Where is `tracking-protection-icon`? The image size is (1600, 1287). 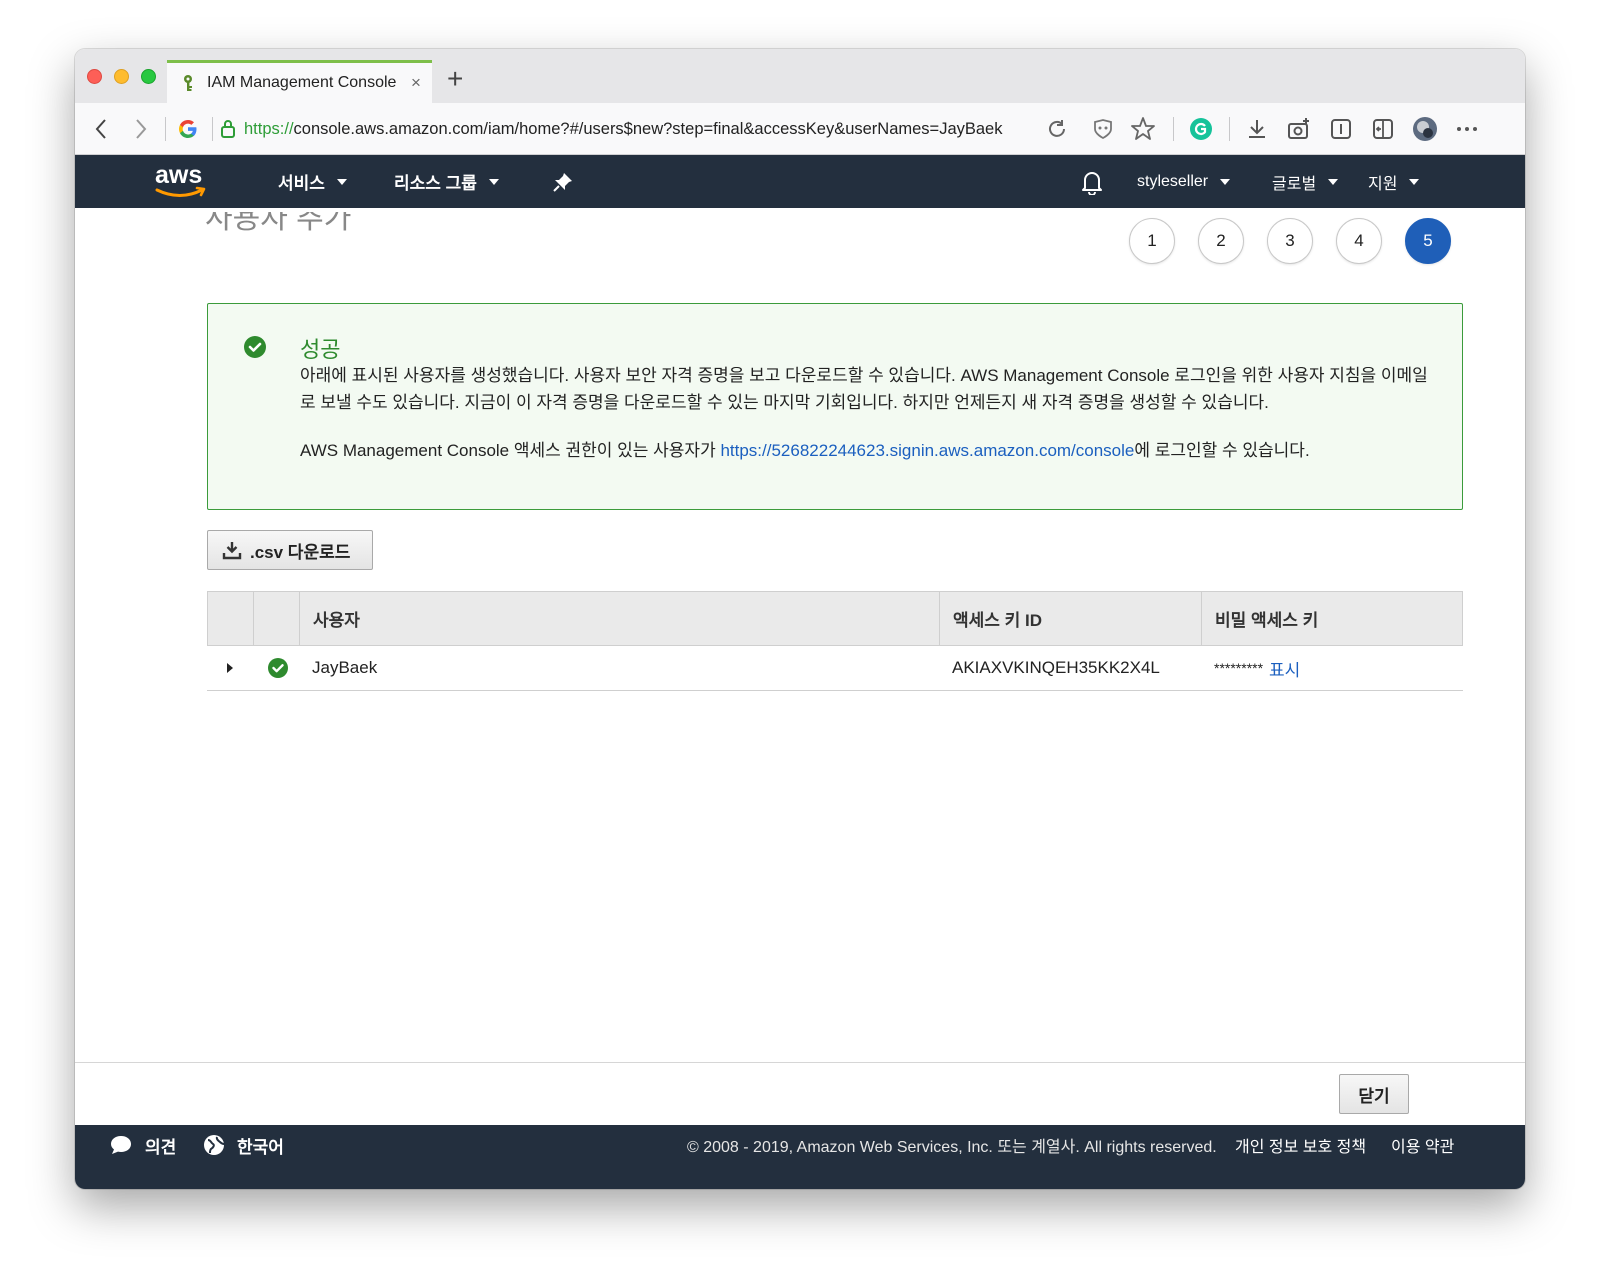 tracking-protection-icon is located at coordinates (1103, 129).